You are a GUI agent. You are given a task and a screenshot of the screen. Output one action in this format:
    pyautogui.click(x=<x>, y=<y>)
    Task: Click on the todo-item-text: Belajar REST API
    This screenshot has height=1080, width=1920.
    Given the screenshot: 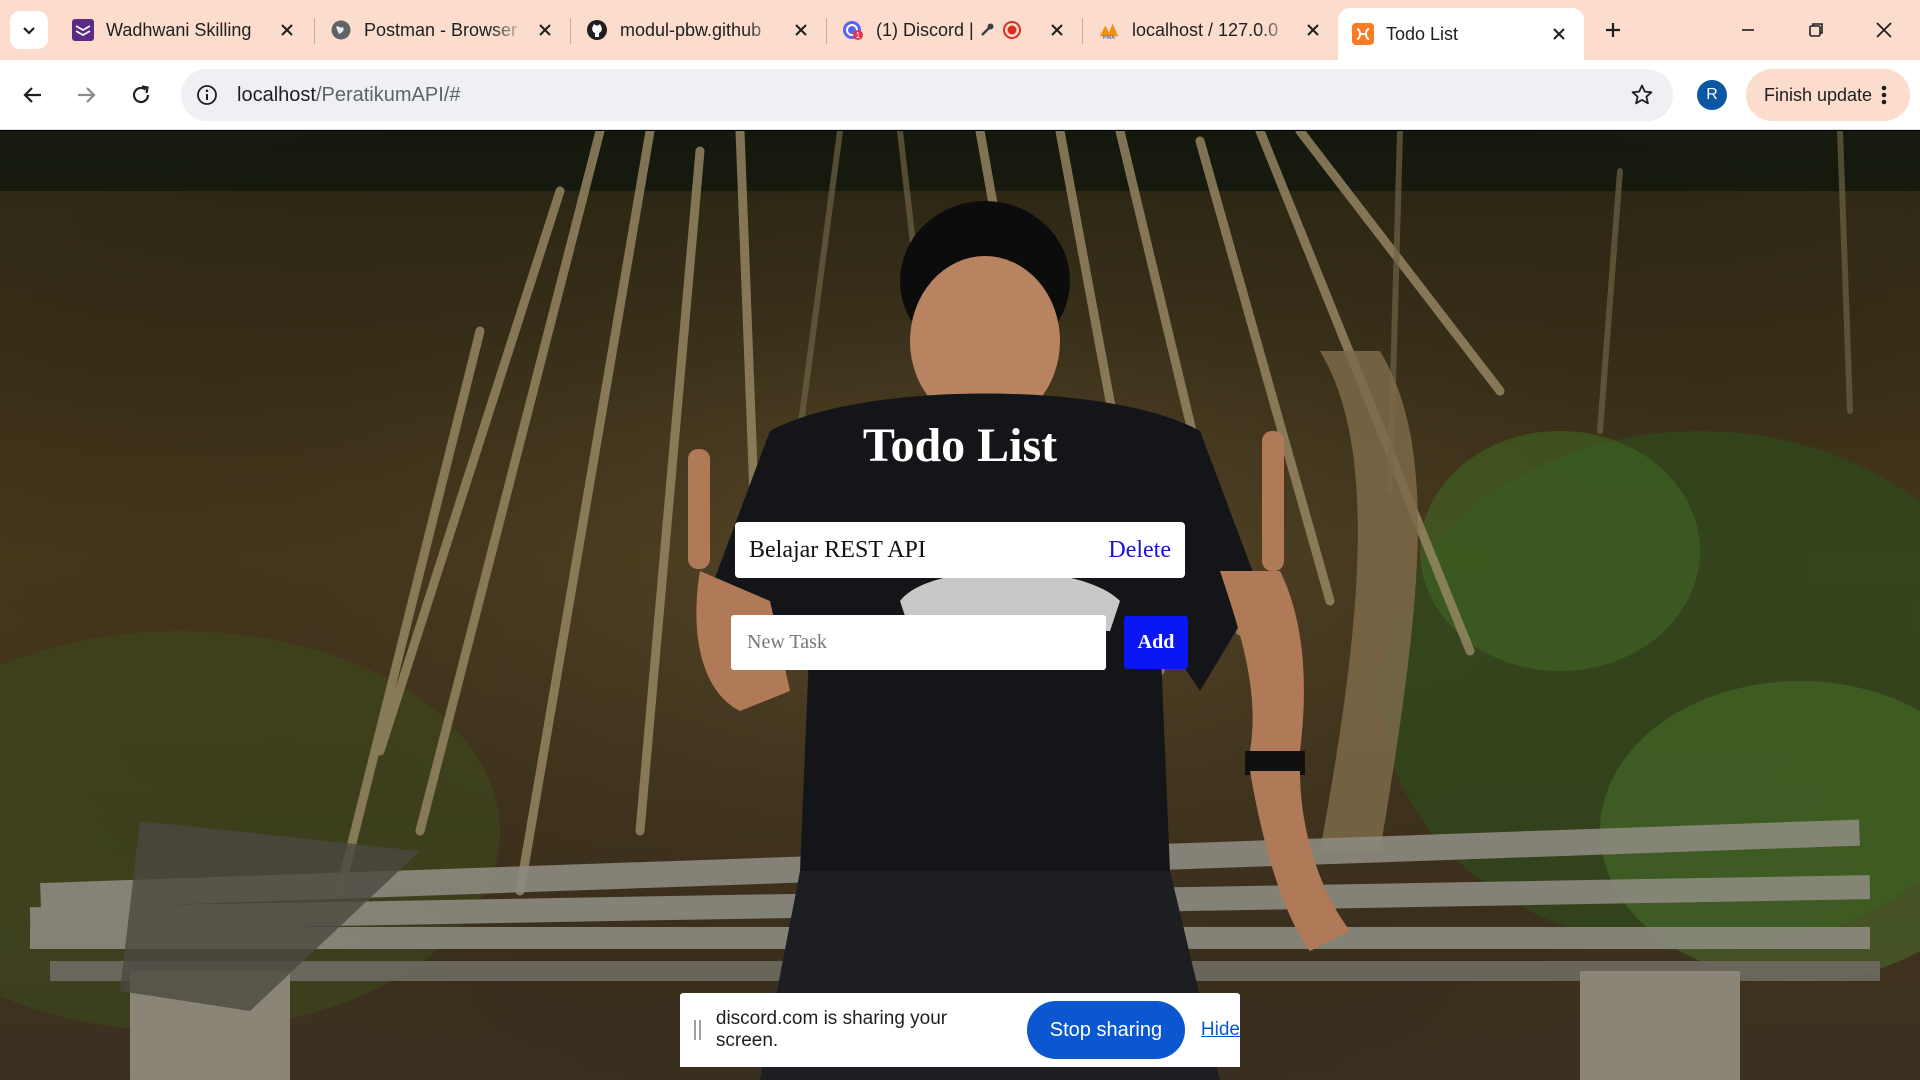 What is the action you would take?
    pyautogui.click(x=837, y=549)
    